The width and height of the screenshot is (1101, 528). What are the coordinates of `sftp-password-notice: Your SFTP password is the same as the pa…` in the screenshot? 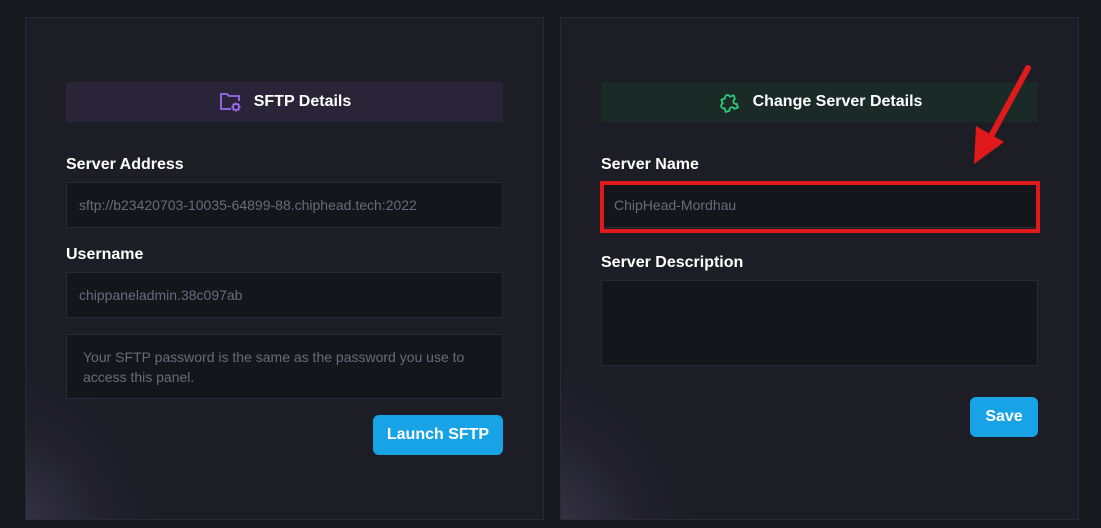 It's located at (284, 366).